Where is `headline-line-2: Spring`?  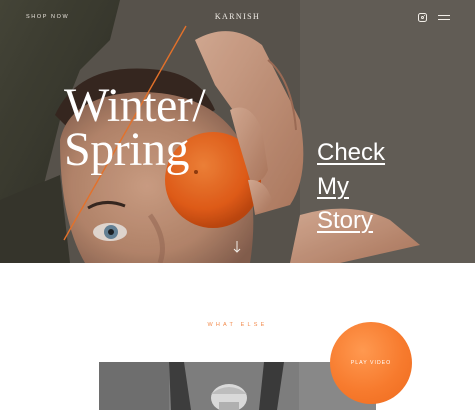 headline-line-2: Spring is located at coordinates (127, 149).